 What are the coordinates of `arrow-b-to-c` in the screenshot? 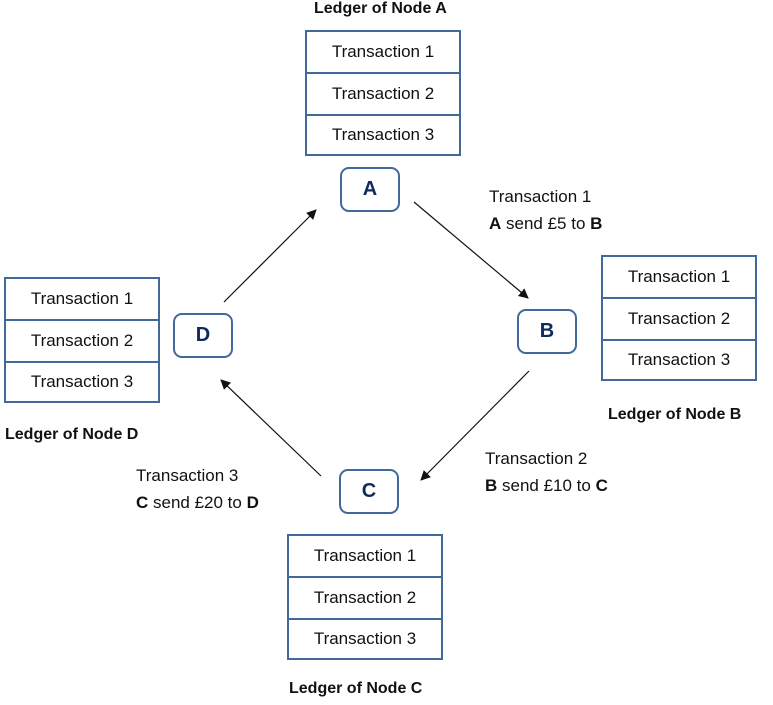 It's located at (475, 425).